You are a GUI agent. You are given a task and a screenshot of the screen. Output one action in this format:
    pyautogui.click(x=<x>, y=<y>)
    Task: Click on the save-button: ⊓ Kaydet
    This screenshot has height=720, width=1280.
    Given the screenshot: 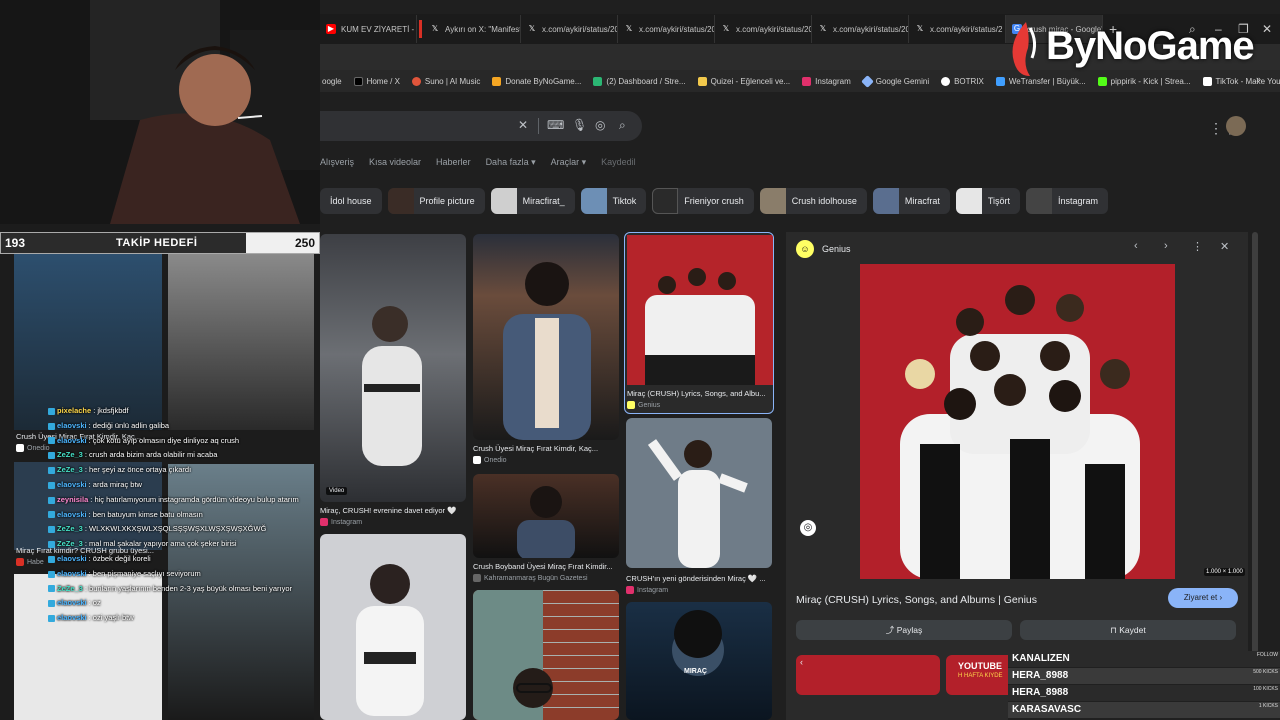 What is the action you would take?
    pyautogui.click(x=1128, y=630)
    